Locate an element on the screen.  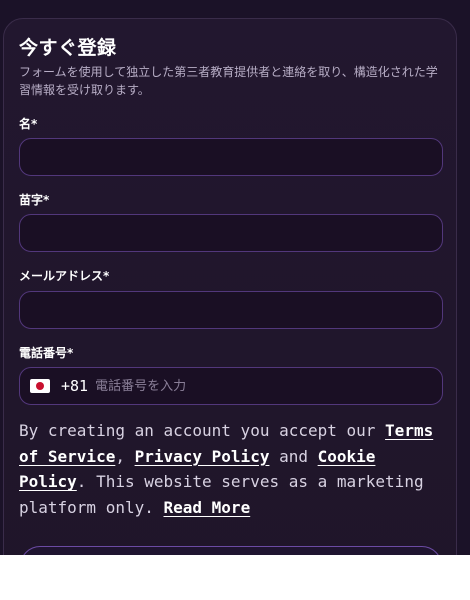
privacy-policy-link: Privacy Policy is located at coordinates (202, 456).